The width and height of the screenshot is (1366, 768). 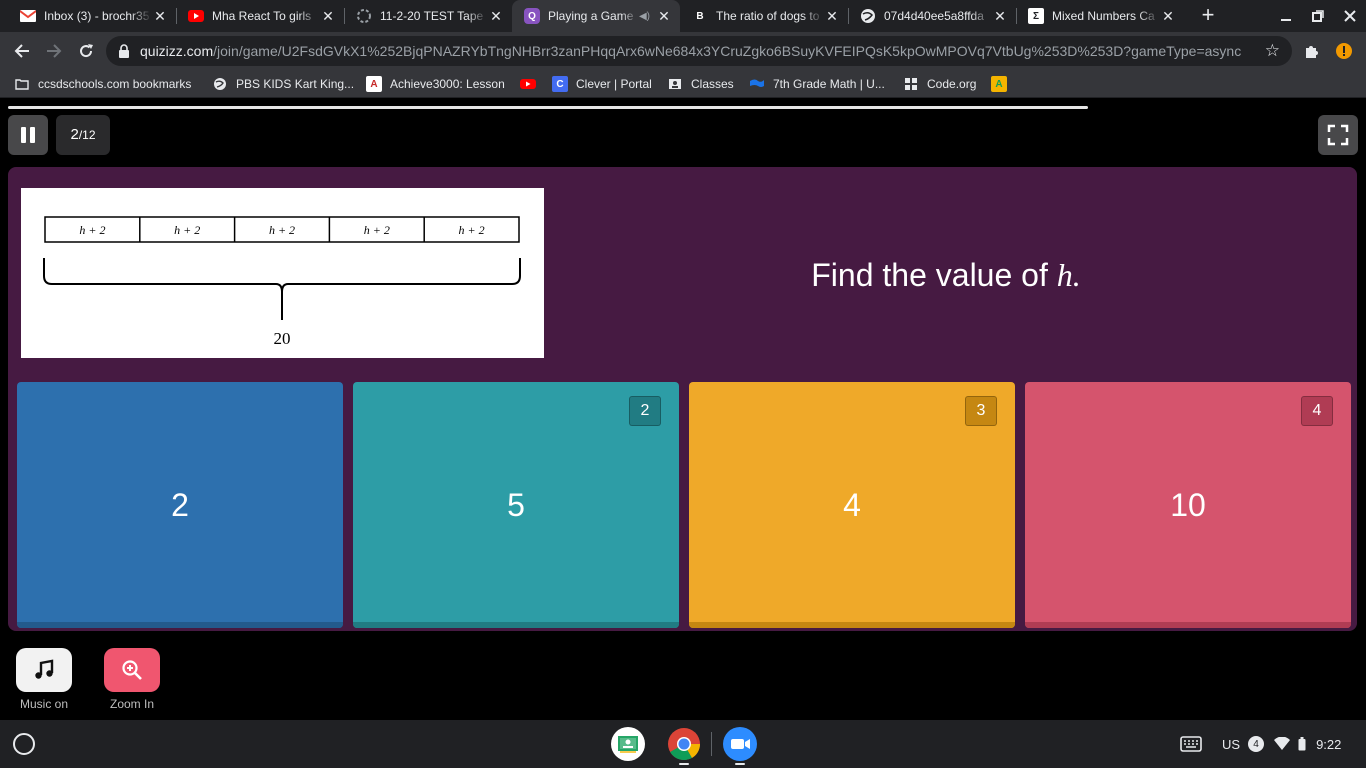 I want to click on codeorg-icon, so click(x=911, y=84).